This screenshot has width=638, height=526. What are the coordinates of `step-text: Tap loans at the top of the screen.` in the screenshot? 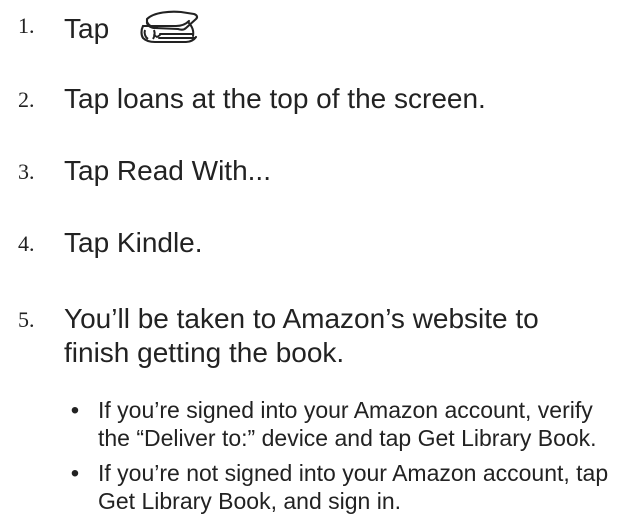 It's located at (275, 98).